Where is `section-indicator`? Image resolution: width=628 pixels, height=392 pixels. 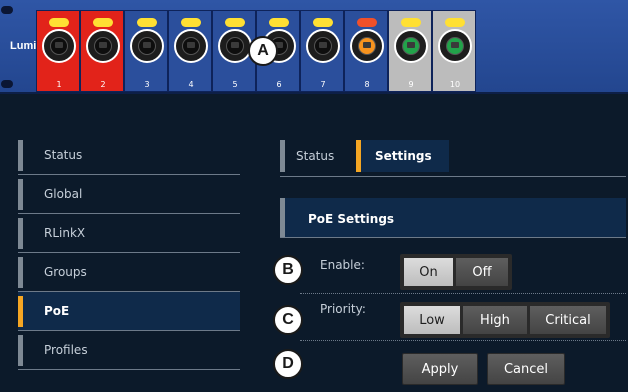 section-indicator is located at coordinates (282, 217).